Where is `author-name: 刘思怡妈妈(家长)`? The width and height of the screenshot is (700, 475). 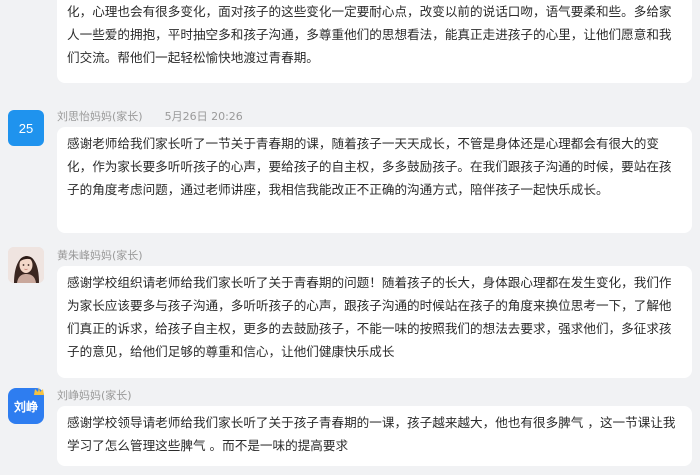
author-name: 刘思怡妈妈(家长) is located at coordinates (100, 116).